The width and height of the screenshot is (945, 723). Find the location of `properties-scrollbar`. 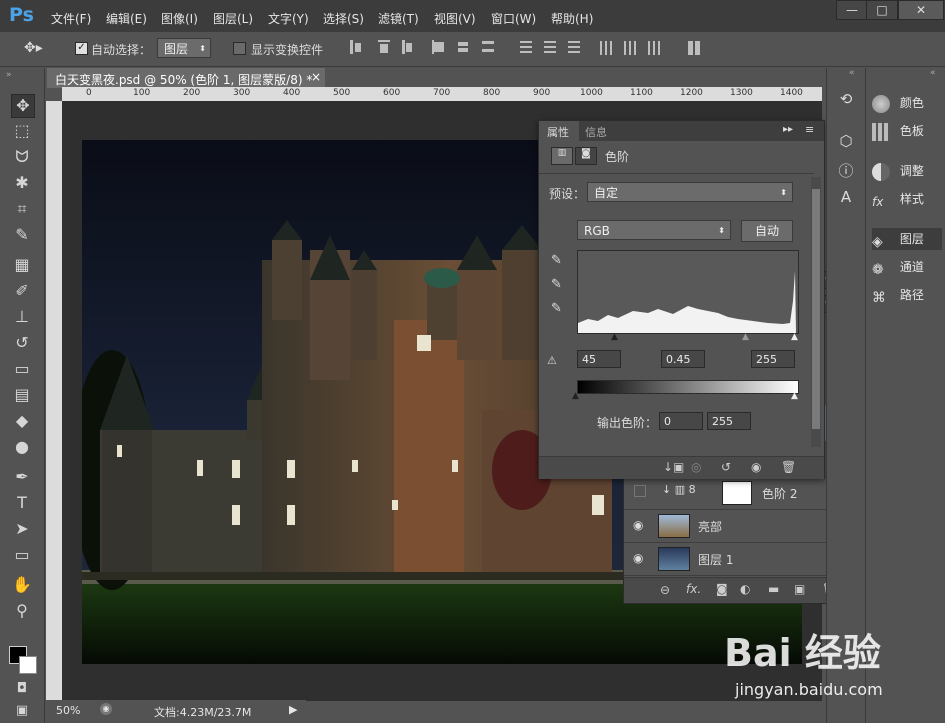

properties-scrollbar is located at coordinates (816, 312).